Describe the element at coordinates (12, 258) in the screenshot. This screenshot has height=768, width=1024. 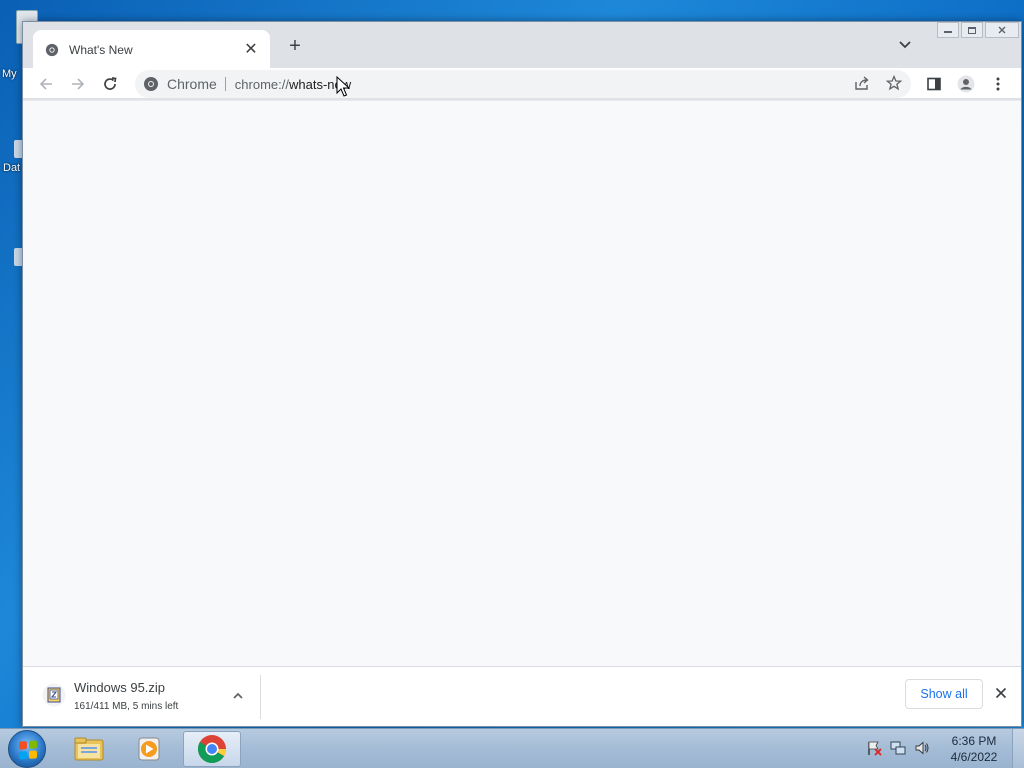
I see `desktop-icon-partial` at that location.